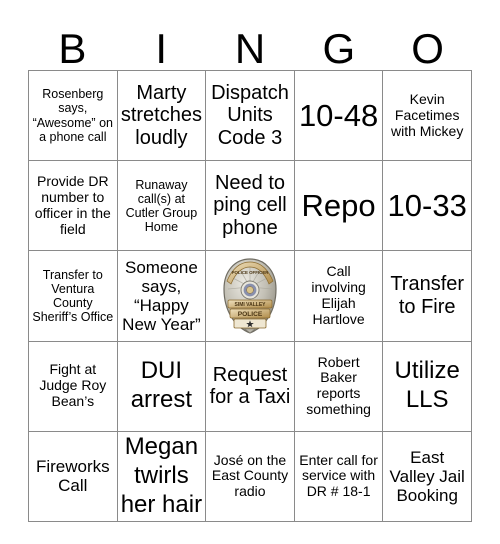  I want to click on bingo-cell: East Valley Jail Booking, so click(427, 476).